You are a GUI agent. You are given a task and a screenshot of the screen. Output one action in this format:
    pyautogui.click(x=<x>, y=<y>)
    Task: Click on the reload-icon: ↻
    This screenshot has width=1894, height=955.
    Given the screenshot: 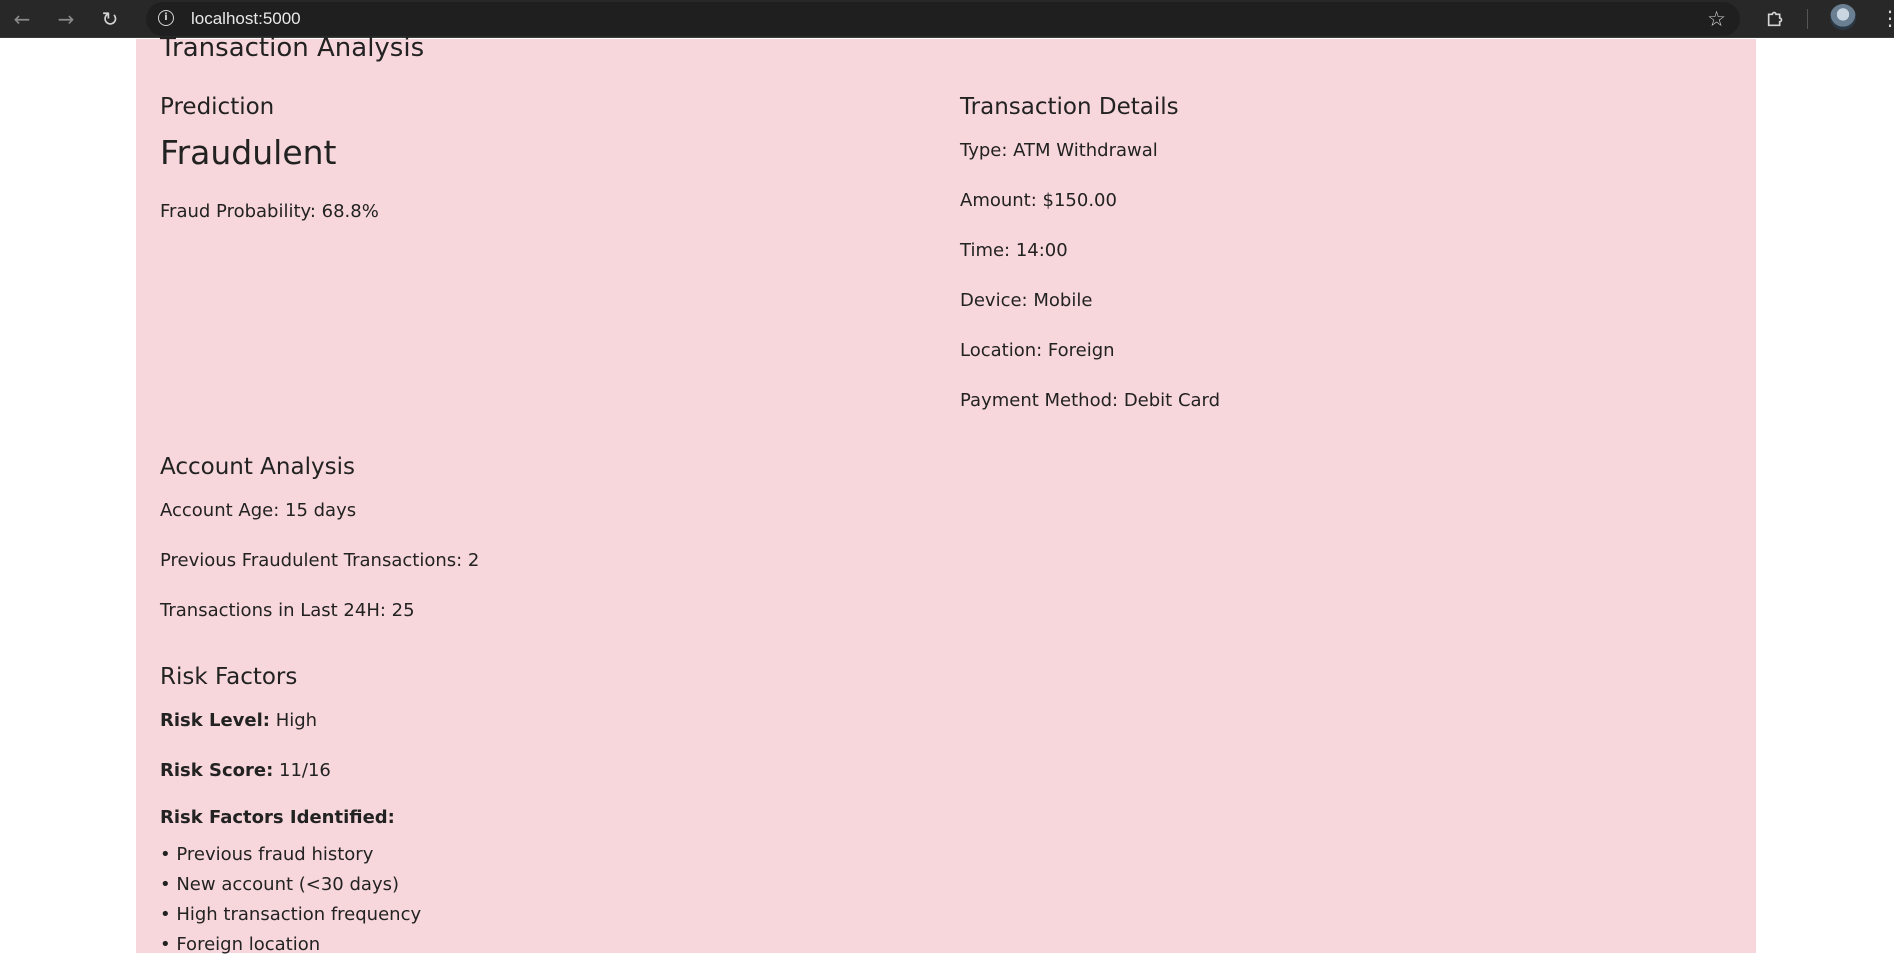 What is the action you would take?
    pyautogui.click(x=110, y=20)
    